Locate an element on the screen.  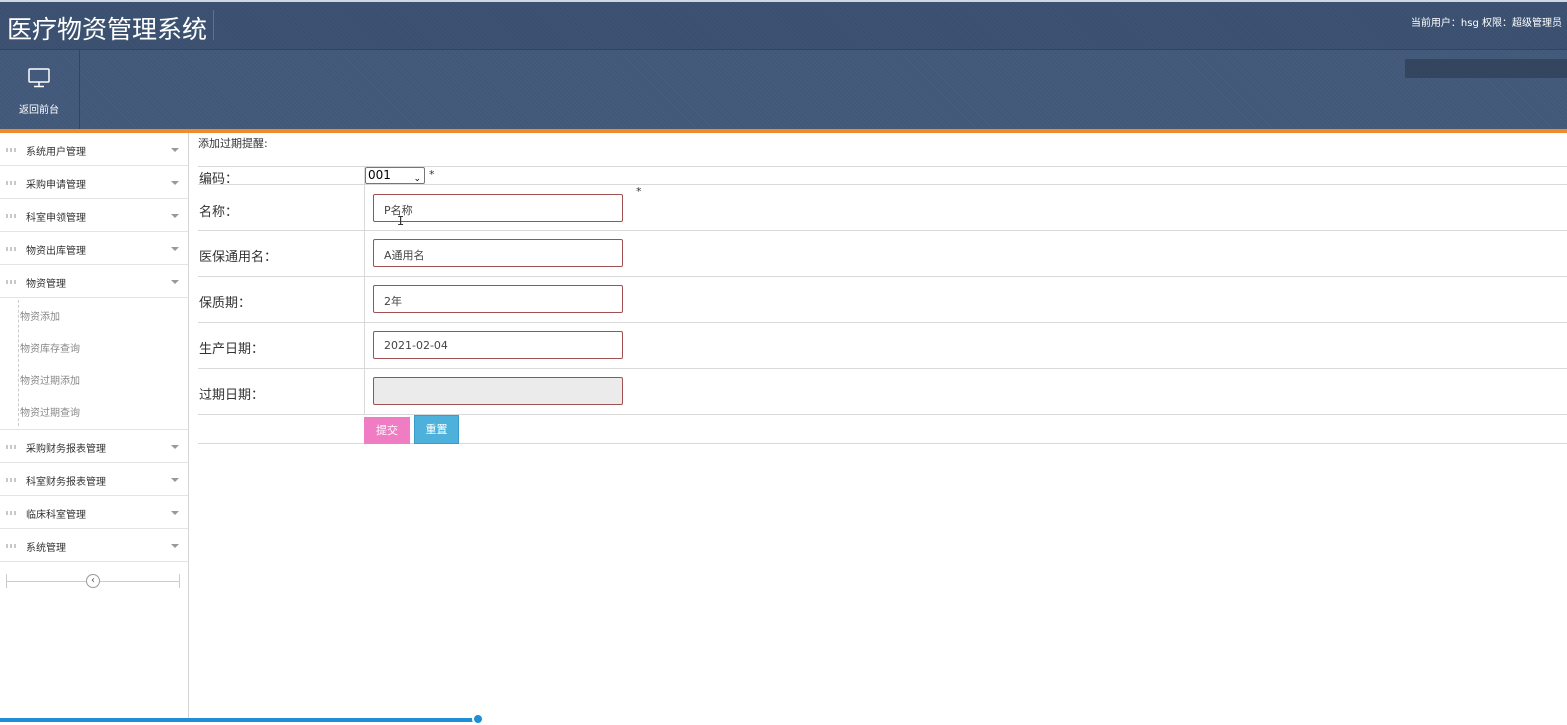
form-row-actions: 提交 重置 is located at coordinates (882, 429).